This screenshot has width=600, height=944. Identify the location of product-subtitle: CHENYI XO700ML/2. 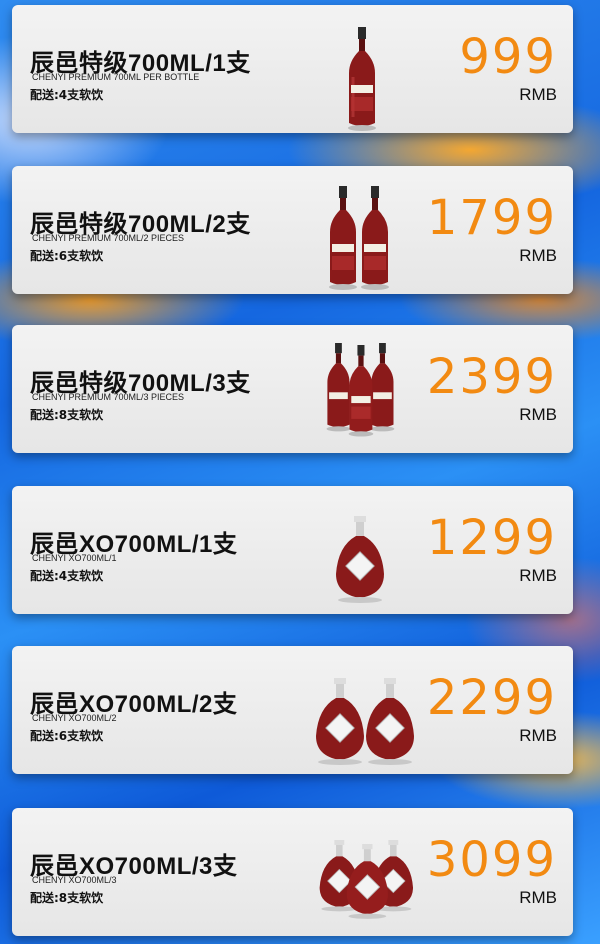
(74, 718).